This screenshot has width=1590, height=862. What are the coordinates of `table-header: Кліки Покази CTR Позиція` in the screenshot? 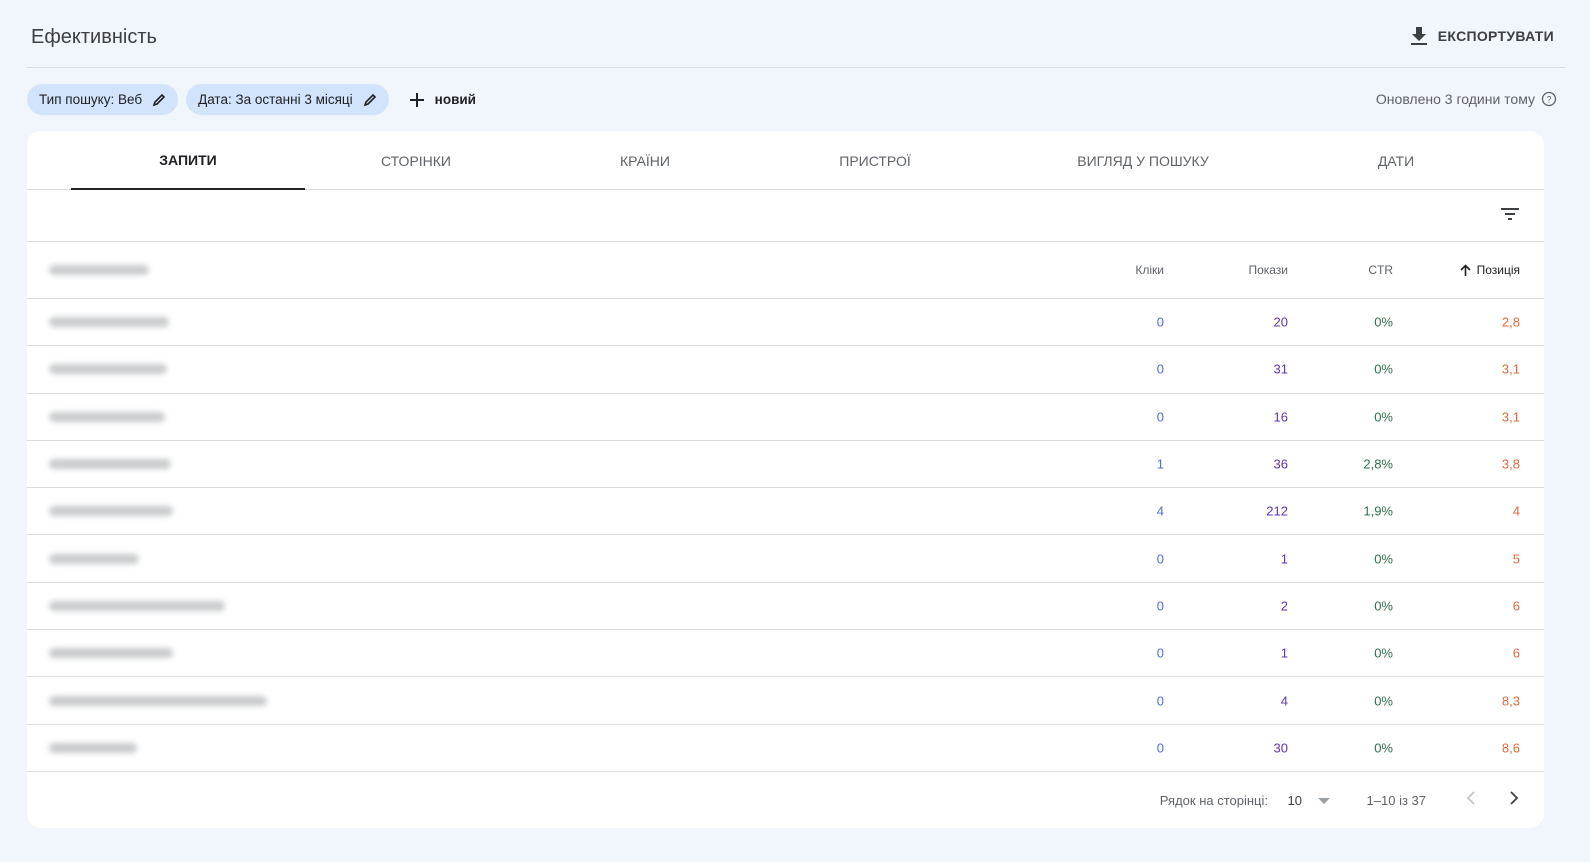 It's located at (785, 270).